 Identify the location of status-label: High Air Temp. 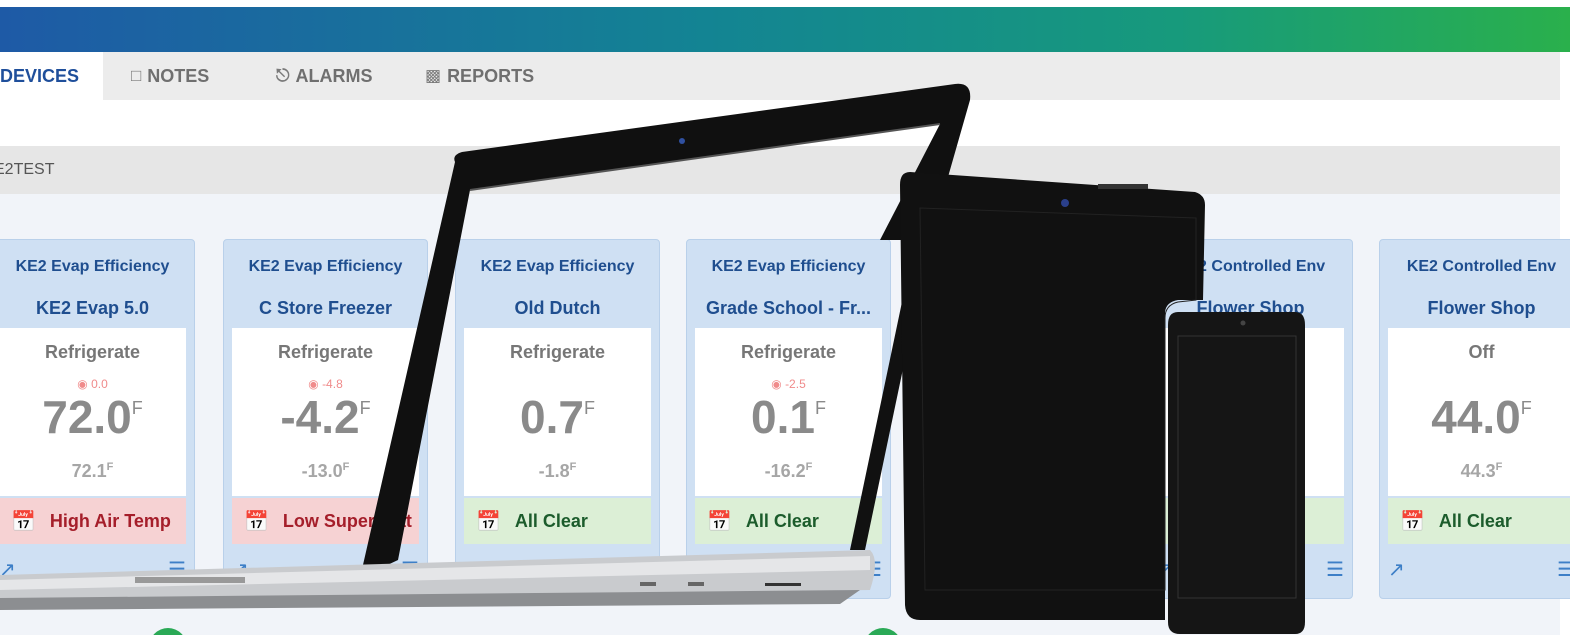
(110, 520).